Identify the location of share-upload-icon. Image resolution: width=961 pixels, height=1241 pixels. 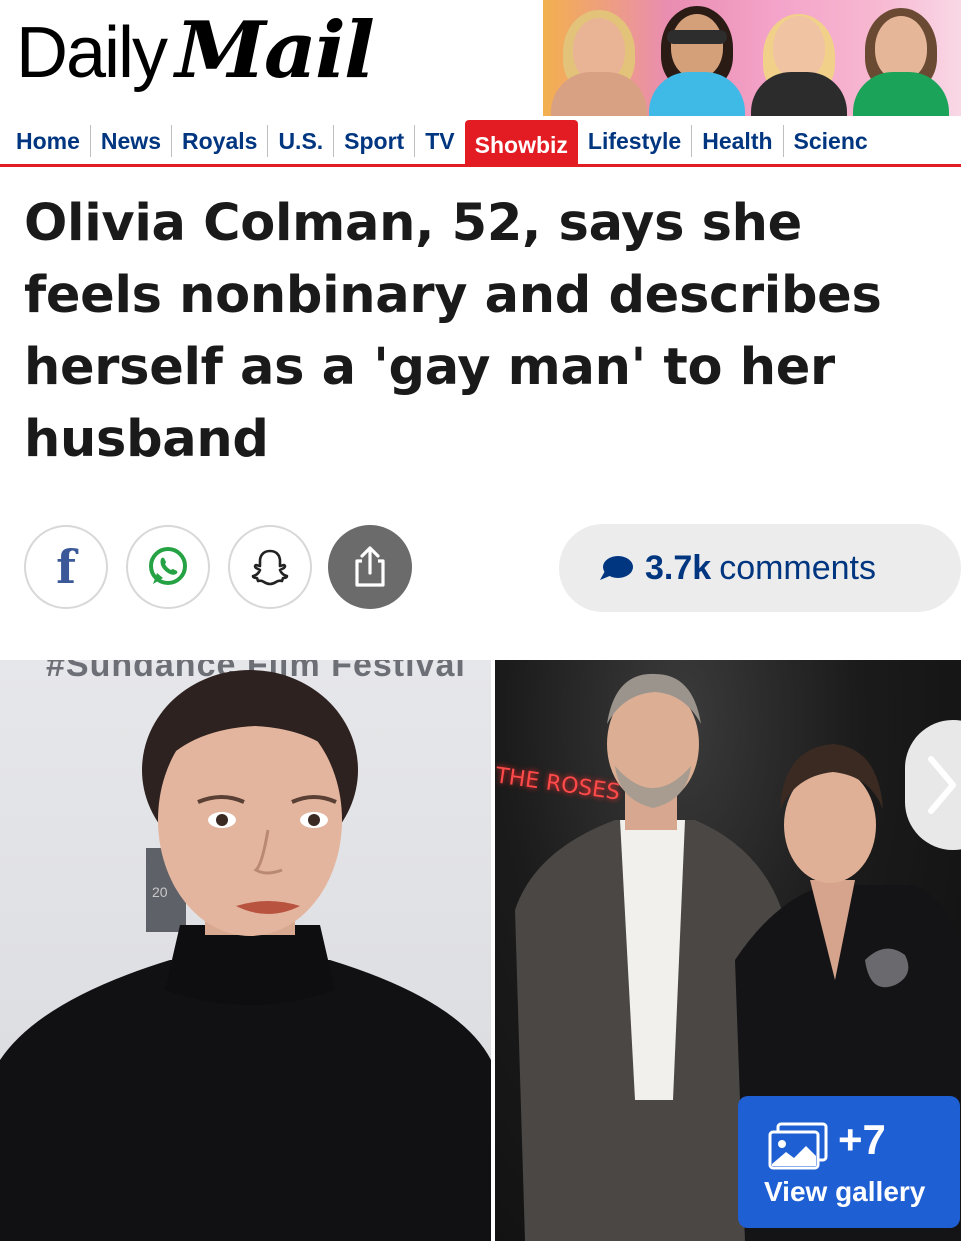
(370, 566).